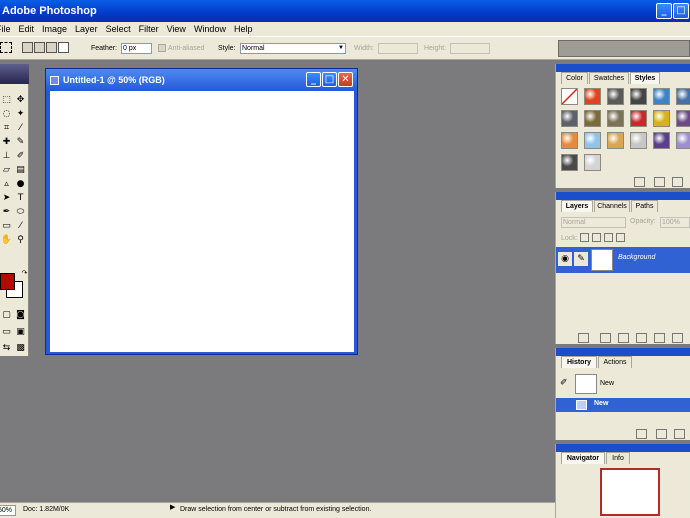 This screenshot has height=518, width=690. I want to click on type-tool-icon: T, so click(20, 198).